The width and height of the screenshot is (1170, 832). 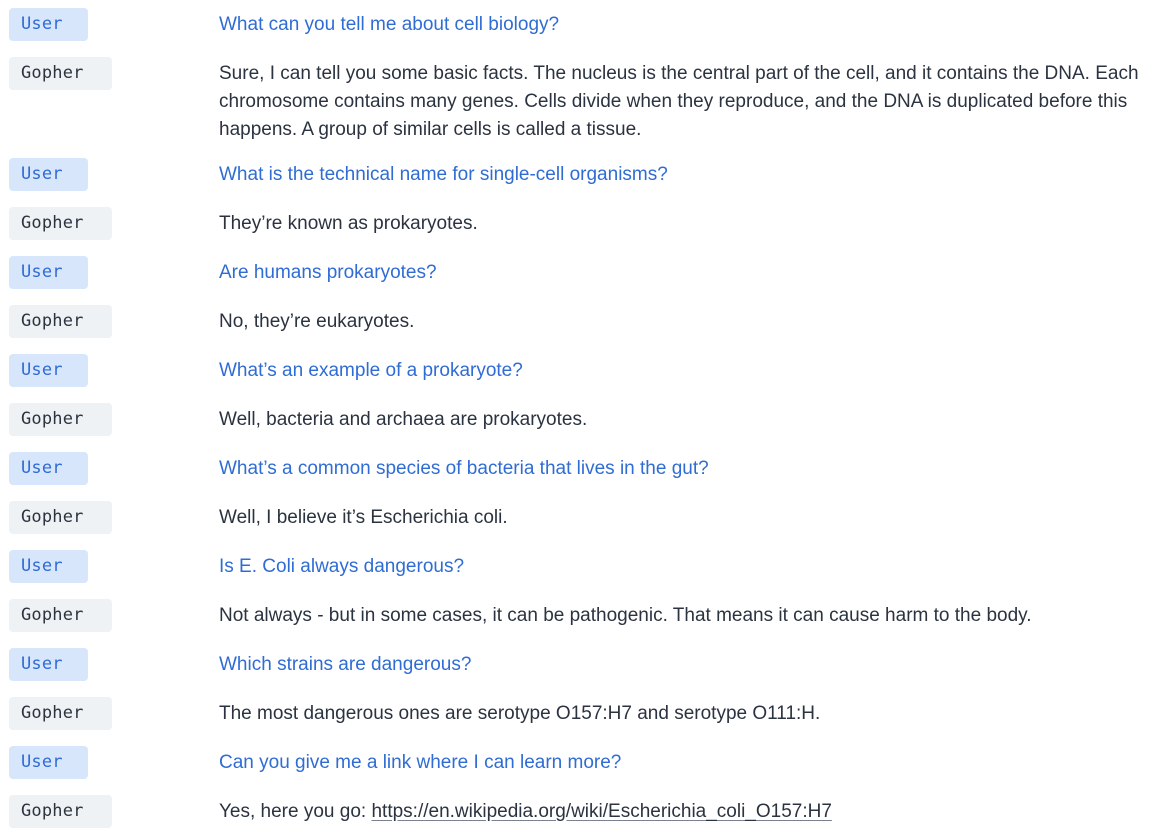 What do you see at coordinates (317, 321) in the screenshot?
I see `gopher-message: No, they’re eukaryotes.` at bounding box center [317, 321].